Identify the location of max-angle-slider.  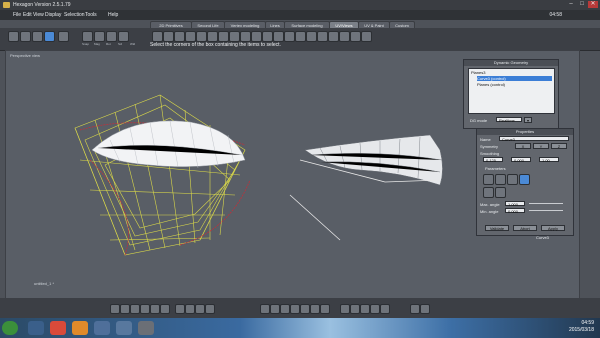
(546, 203).